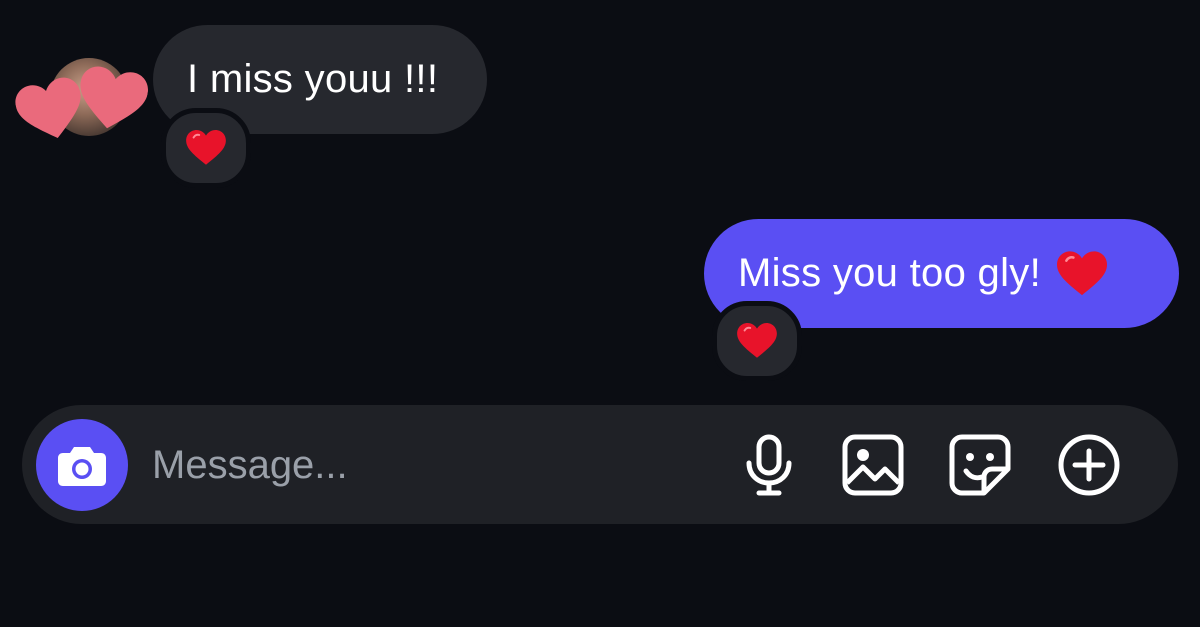 This screenshot has width=1200, height=627. I want to click on gallery-button, so click(873, 465).